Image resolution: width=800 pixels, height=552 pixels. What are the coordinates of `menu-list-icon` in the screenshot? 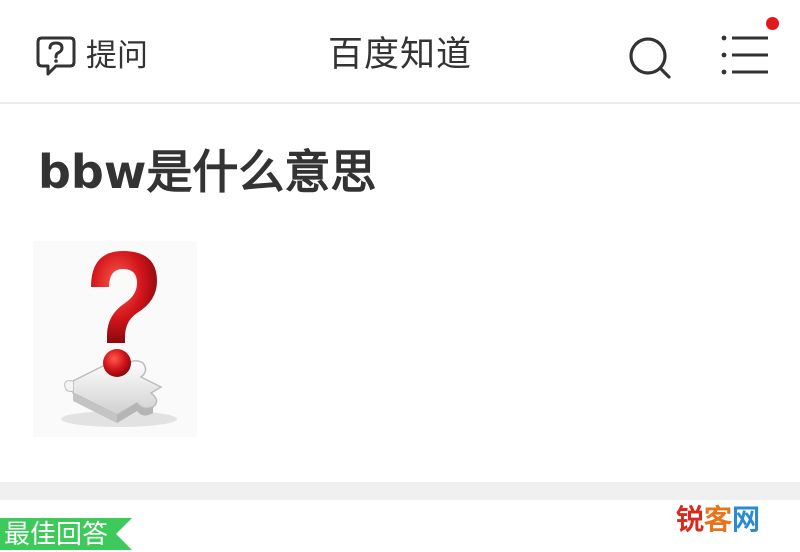 It's located at (746, 59).